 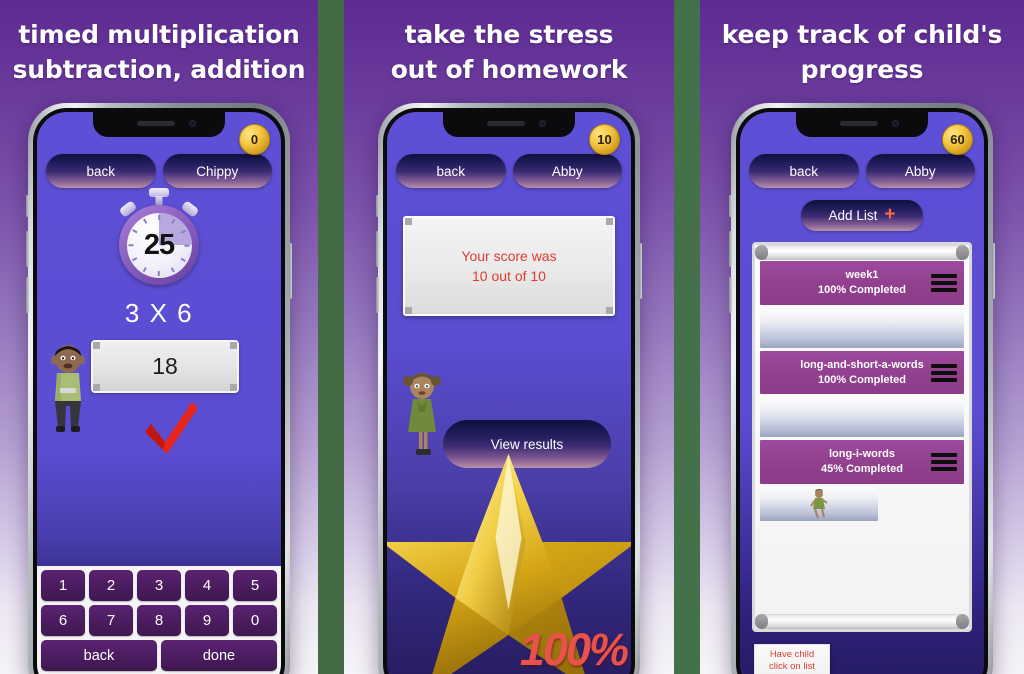 I want to click on headline-line-2: progress, so click(x=862, y=69).